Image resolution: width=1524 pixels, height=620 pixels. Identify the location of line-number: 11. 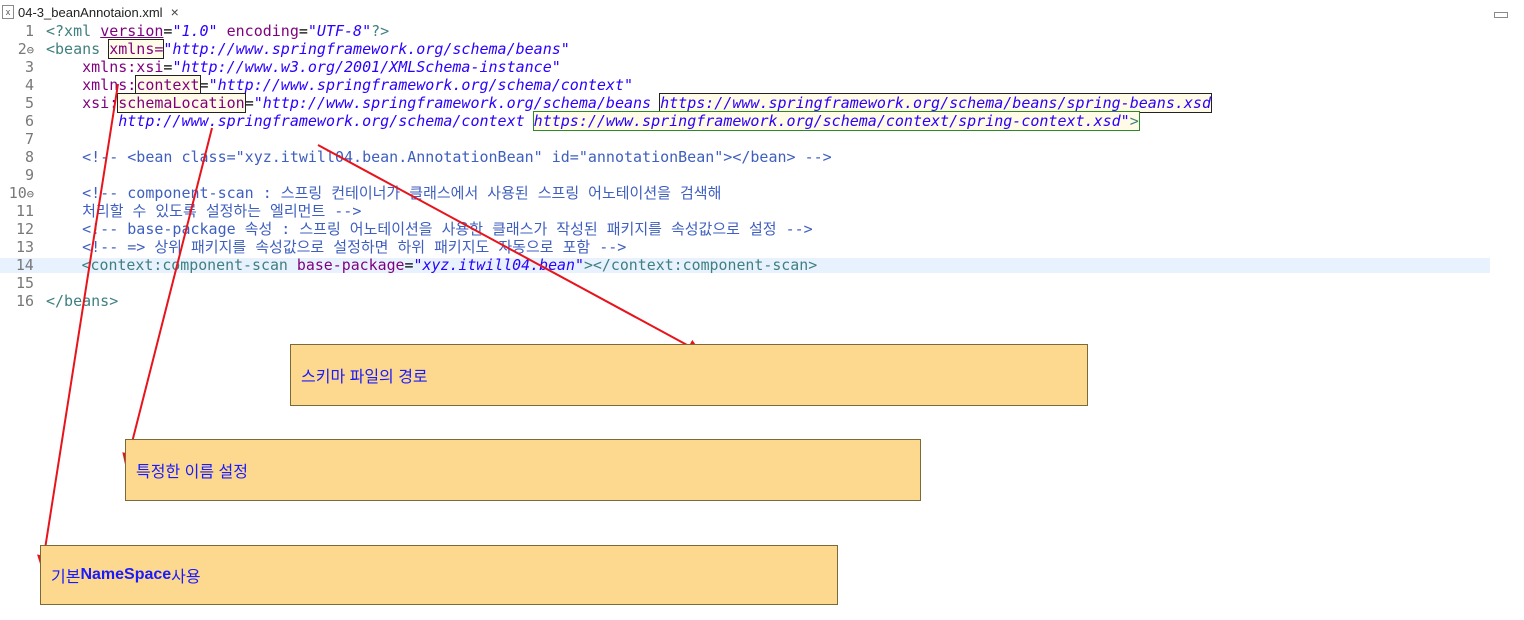
(24, 211).